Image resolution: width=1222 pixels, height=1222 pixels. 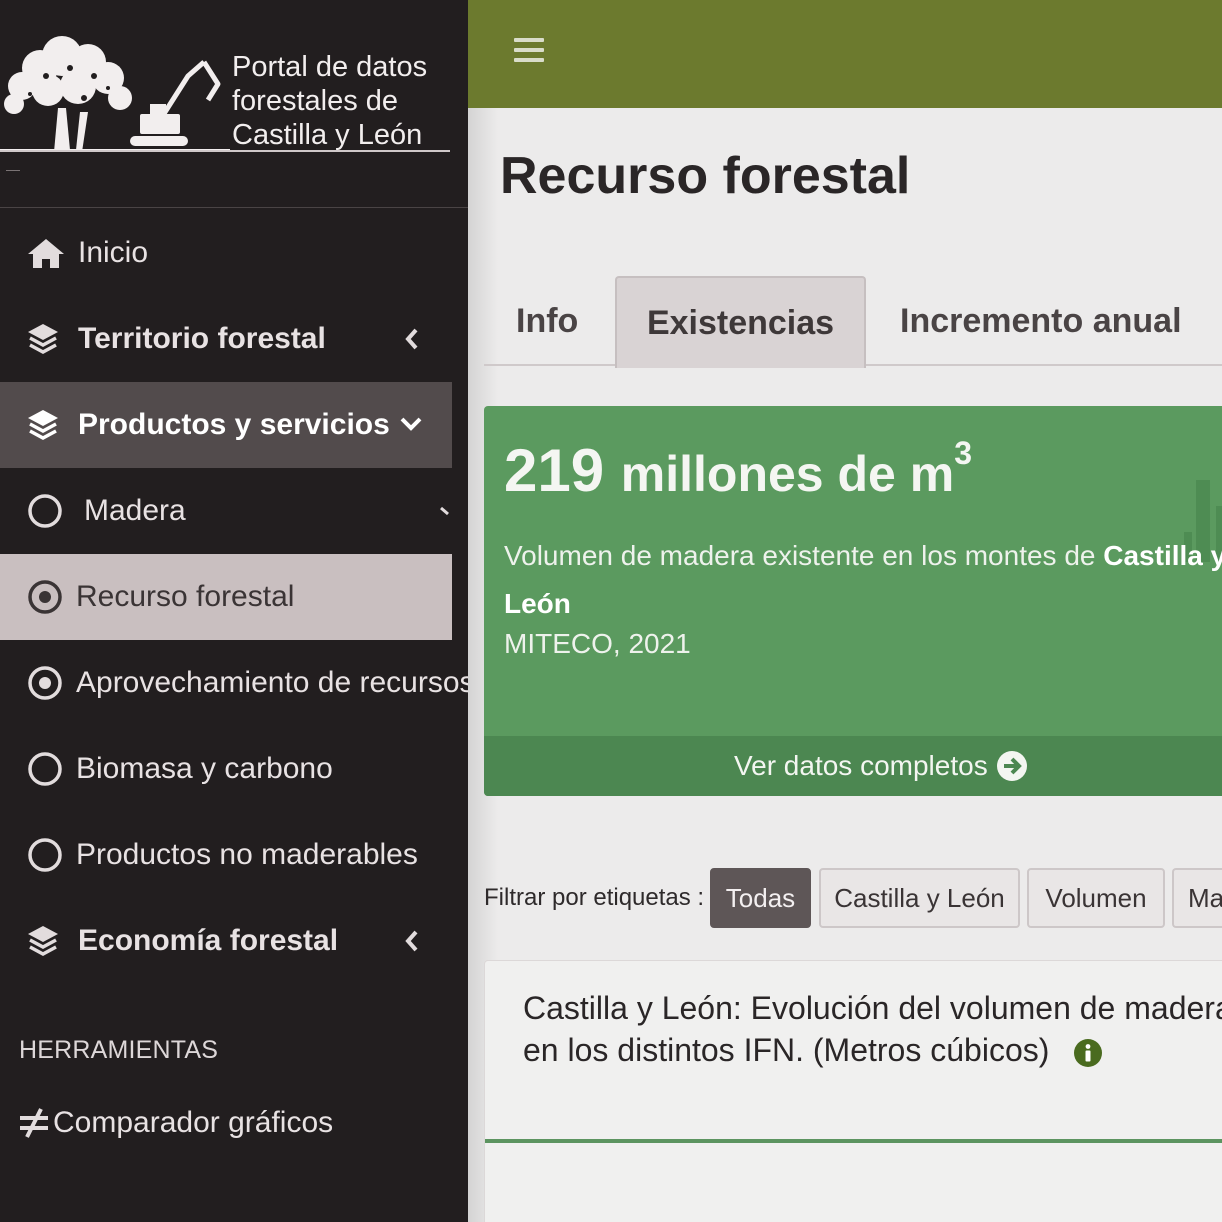 I want to click on brand-line: Portal de datos, so click(x=330, y=67).